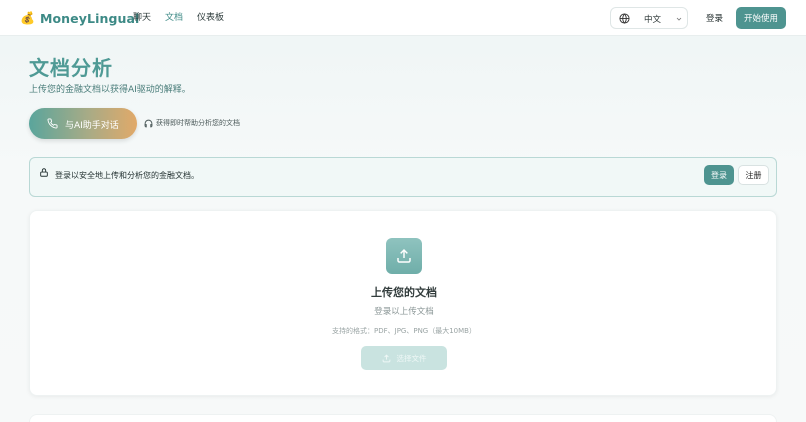  Describe the element at coordinates (142, 18) in the screenshot. I see `nav-link-chat: 聊天` at that location.